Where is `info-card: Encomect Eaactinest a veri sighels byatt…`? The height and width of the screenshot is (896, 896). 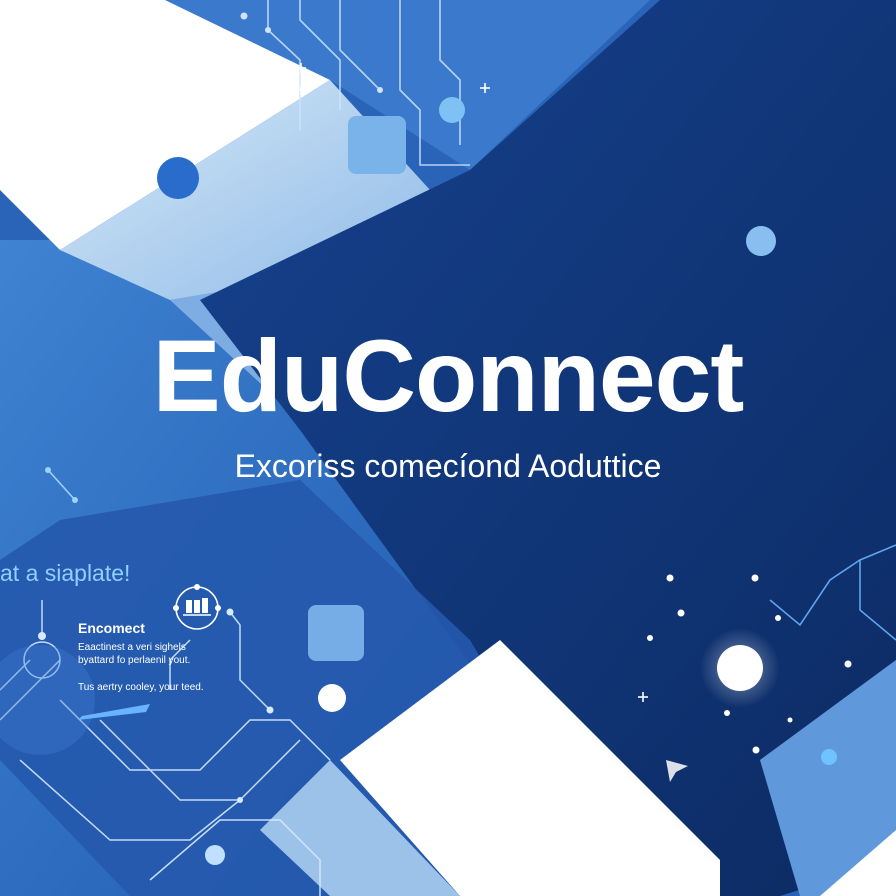
info-card: Encomect Eaactinest a veri sighels byatt… is located at coordinates (178, 656).